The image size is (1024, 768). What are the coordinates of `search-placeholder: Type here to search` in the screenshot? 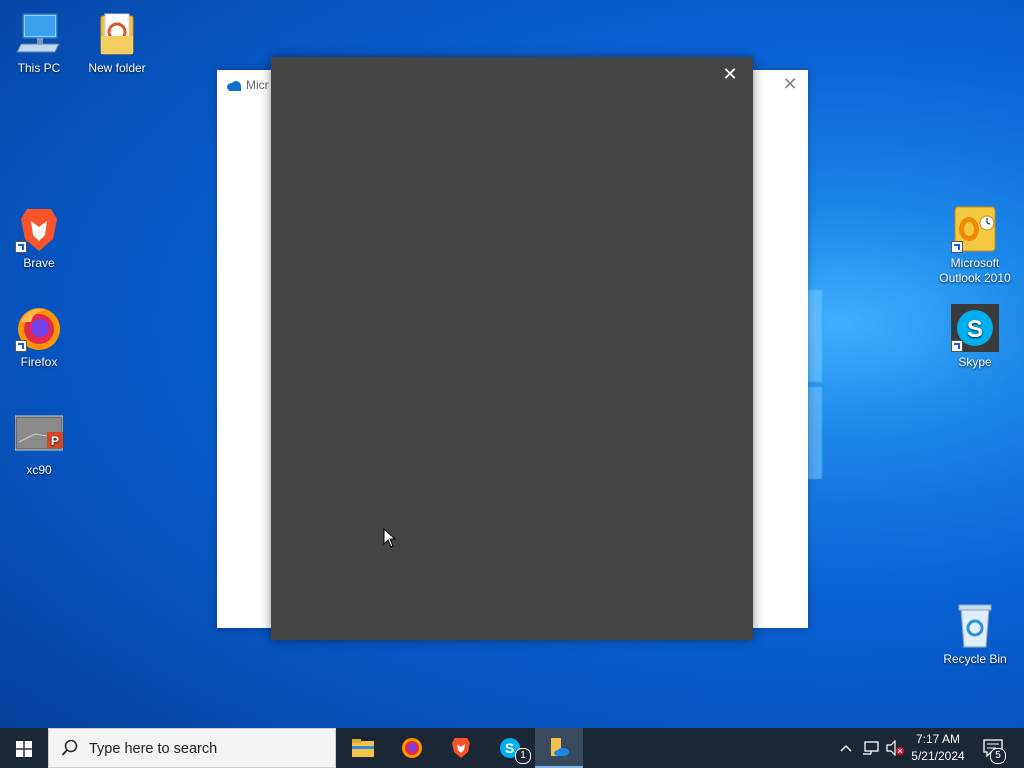 It's located at (153, 749).